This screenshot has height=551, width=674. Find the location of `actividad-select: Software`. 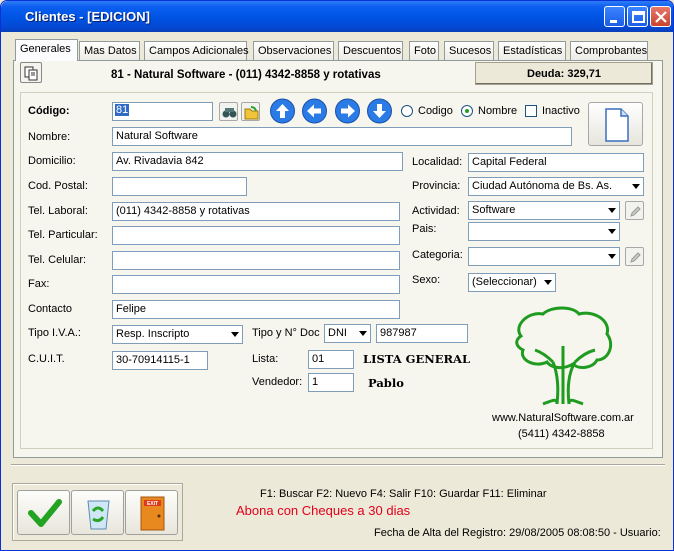

actividad-select: Software is located at coordinates (544, 210).